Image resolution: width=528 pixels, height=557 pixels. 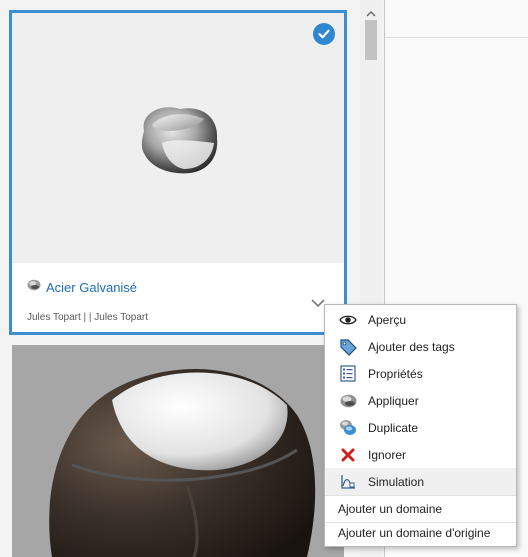 I want to click on menu-item-simulation: Simulation, so click(x=420, y=481).